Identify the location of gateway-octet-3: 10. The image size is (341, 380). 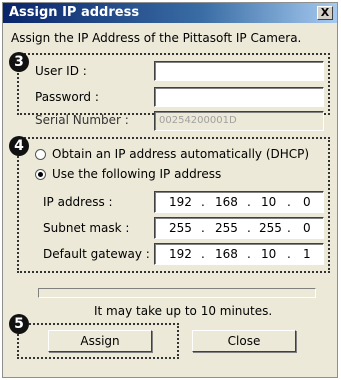
(269, 254).